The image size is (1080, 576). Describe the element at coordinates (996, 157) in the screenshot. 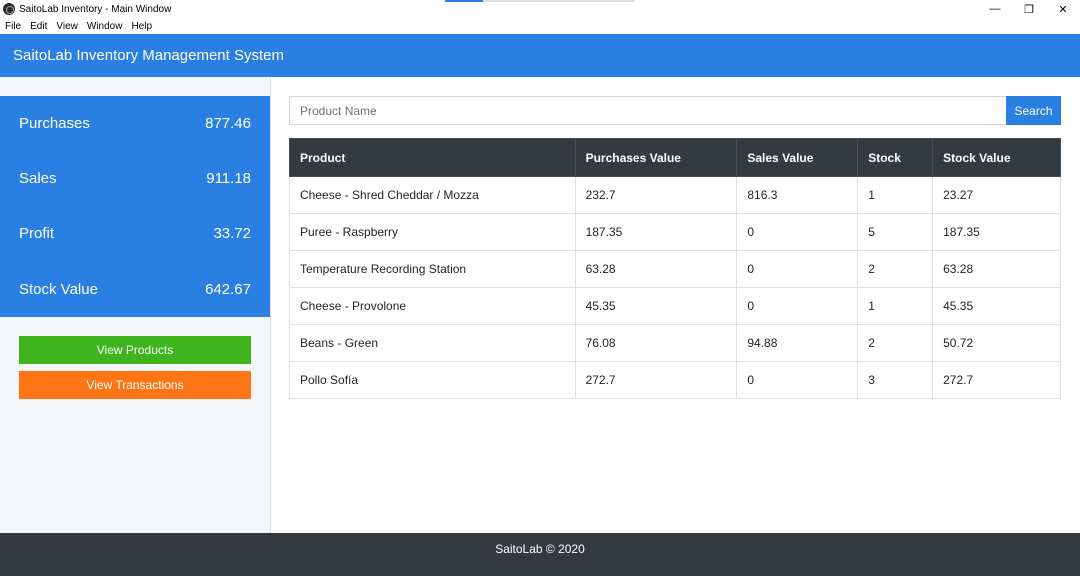

I see `column-header-stock-value: Stock Value` at that location.